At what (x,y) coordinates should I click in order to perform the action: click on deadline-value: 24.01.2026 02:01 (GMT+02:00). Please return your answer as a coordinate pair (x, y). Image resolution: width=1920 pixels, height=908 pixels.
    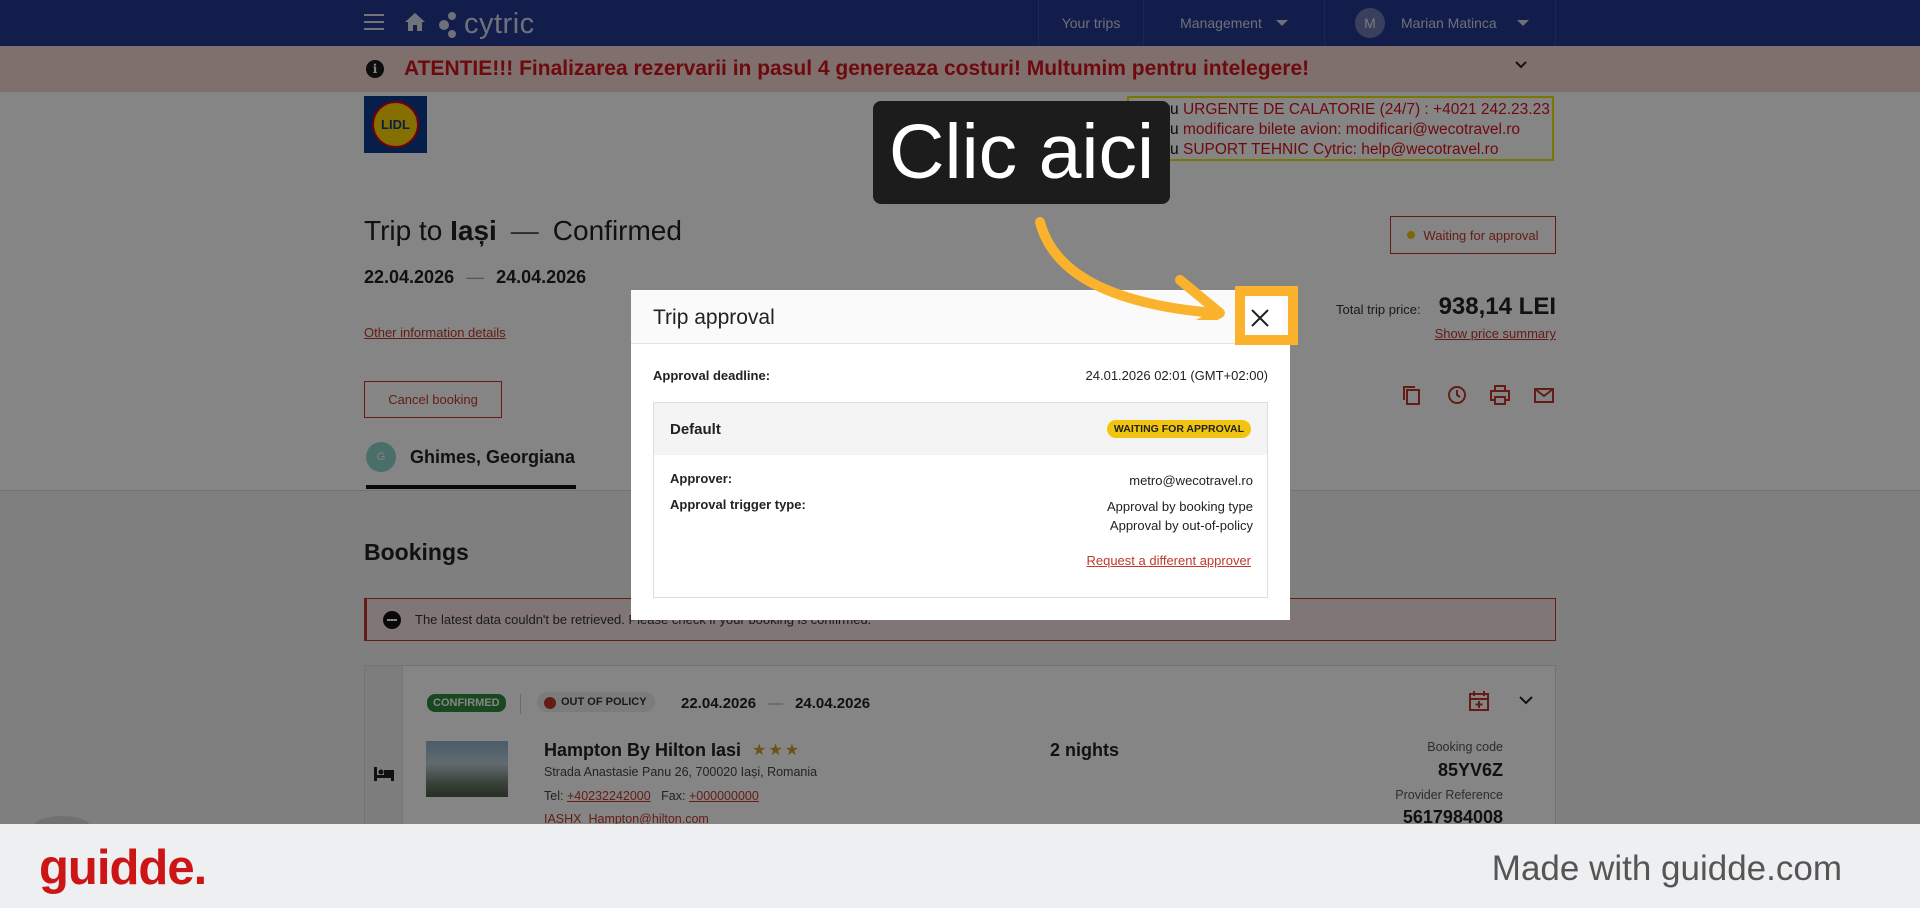
    Looking at the image, I should click on (1176, 375).